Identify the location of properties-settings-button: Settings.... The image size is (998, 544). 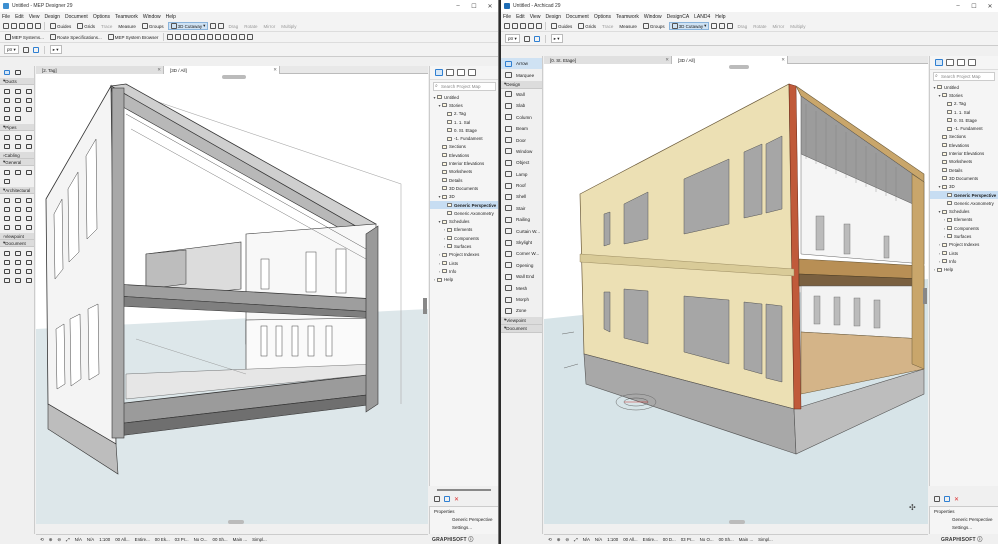
(964, 527).